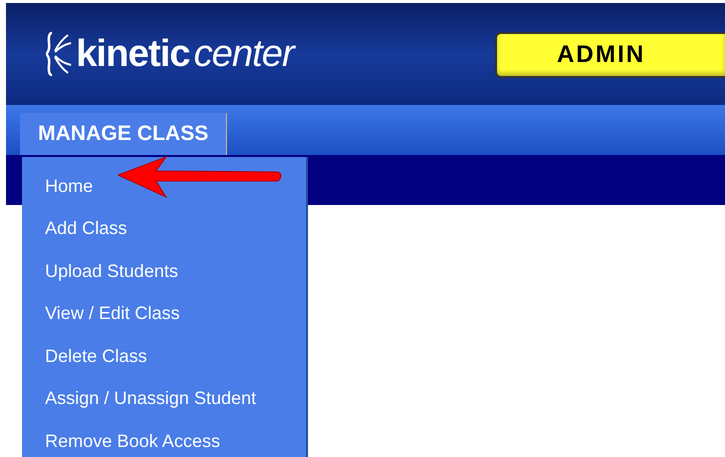 Image resolution: width=725 pixels, height=457 pixels. What do you see at coordinates (150, 398) in the screenshot?
I see `menu-item: Assign / Unassign Student` at bounding box center [150, 398].